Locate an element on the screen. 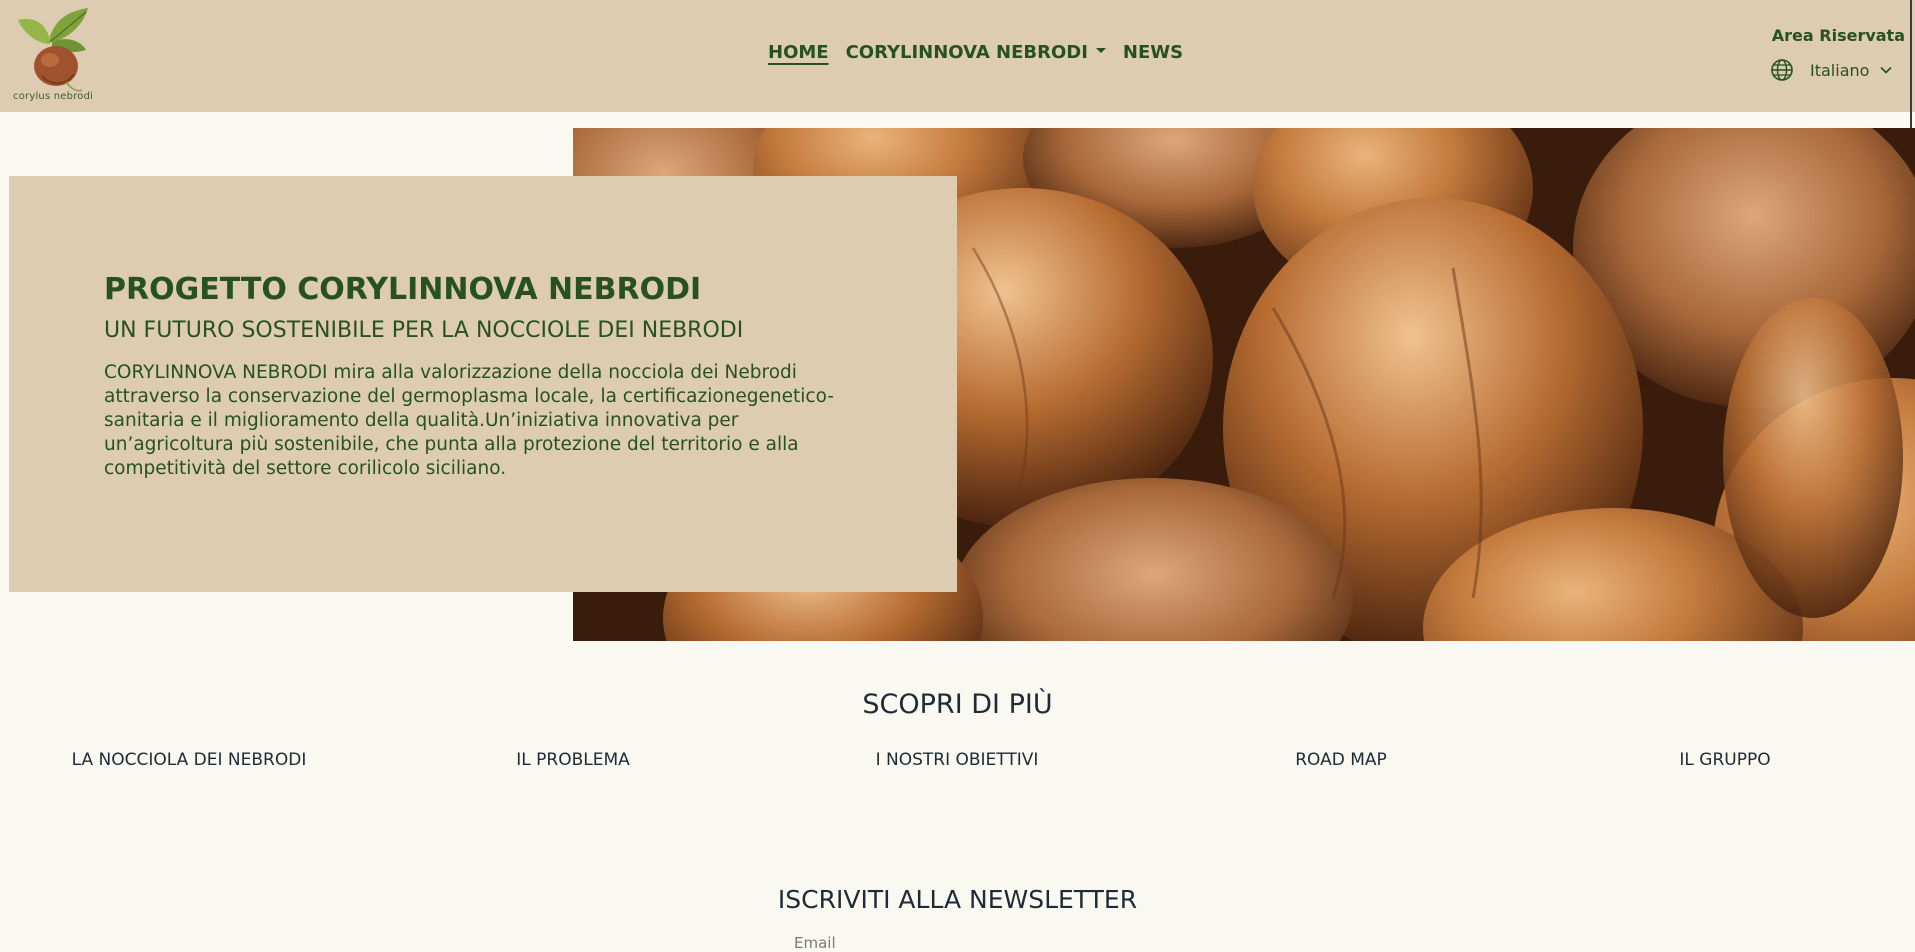 This screenshot has width=1915, height=952. link-il-gruppo: IL GRUPPO is located at coordinates (1724, 760).